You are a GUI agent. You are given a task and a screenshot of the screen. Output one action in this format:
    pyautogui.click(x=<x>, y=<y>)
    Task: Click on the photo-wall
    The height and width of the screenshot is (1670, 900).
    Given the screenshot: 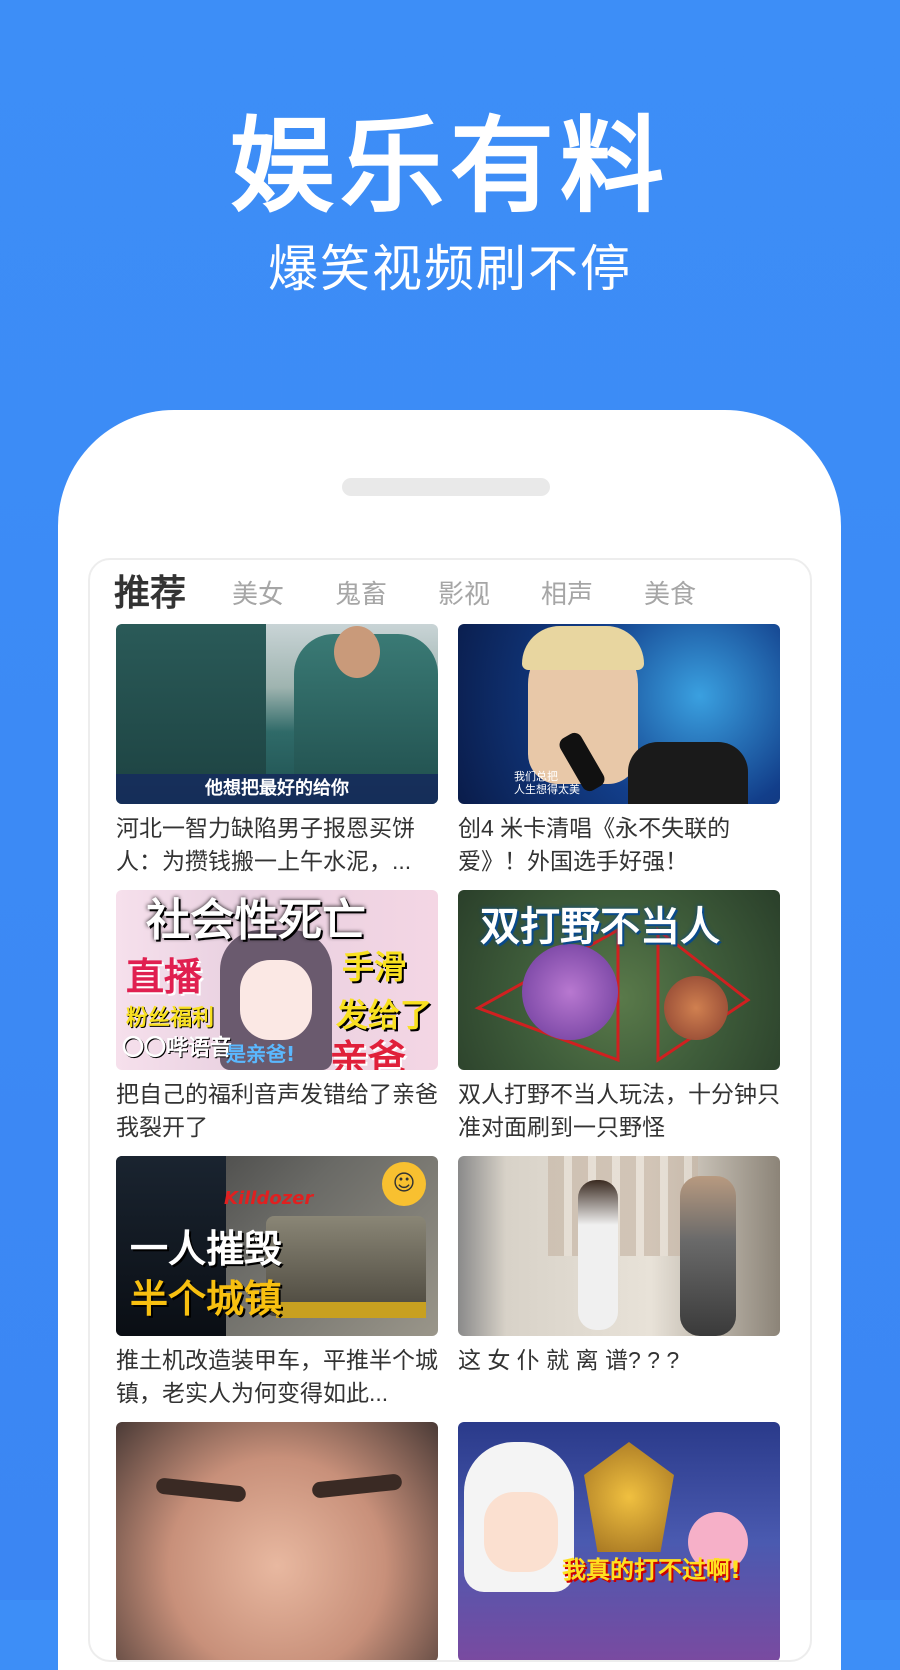 What is the action you would take?
    pyautogui.click(x=623, y=1206)
    